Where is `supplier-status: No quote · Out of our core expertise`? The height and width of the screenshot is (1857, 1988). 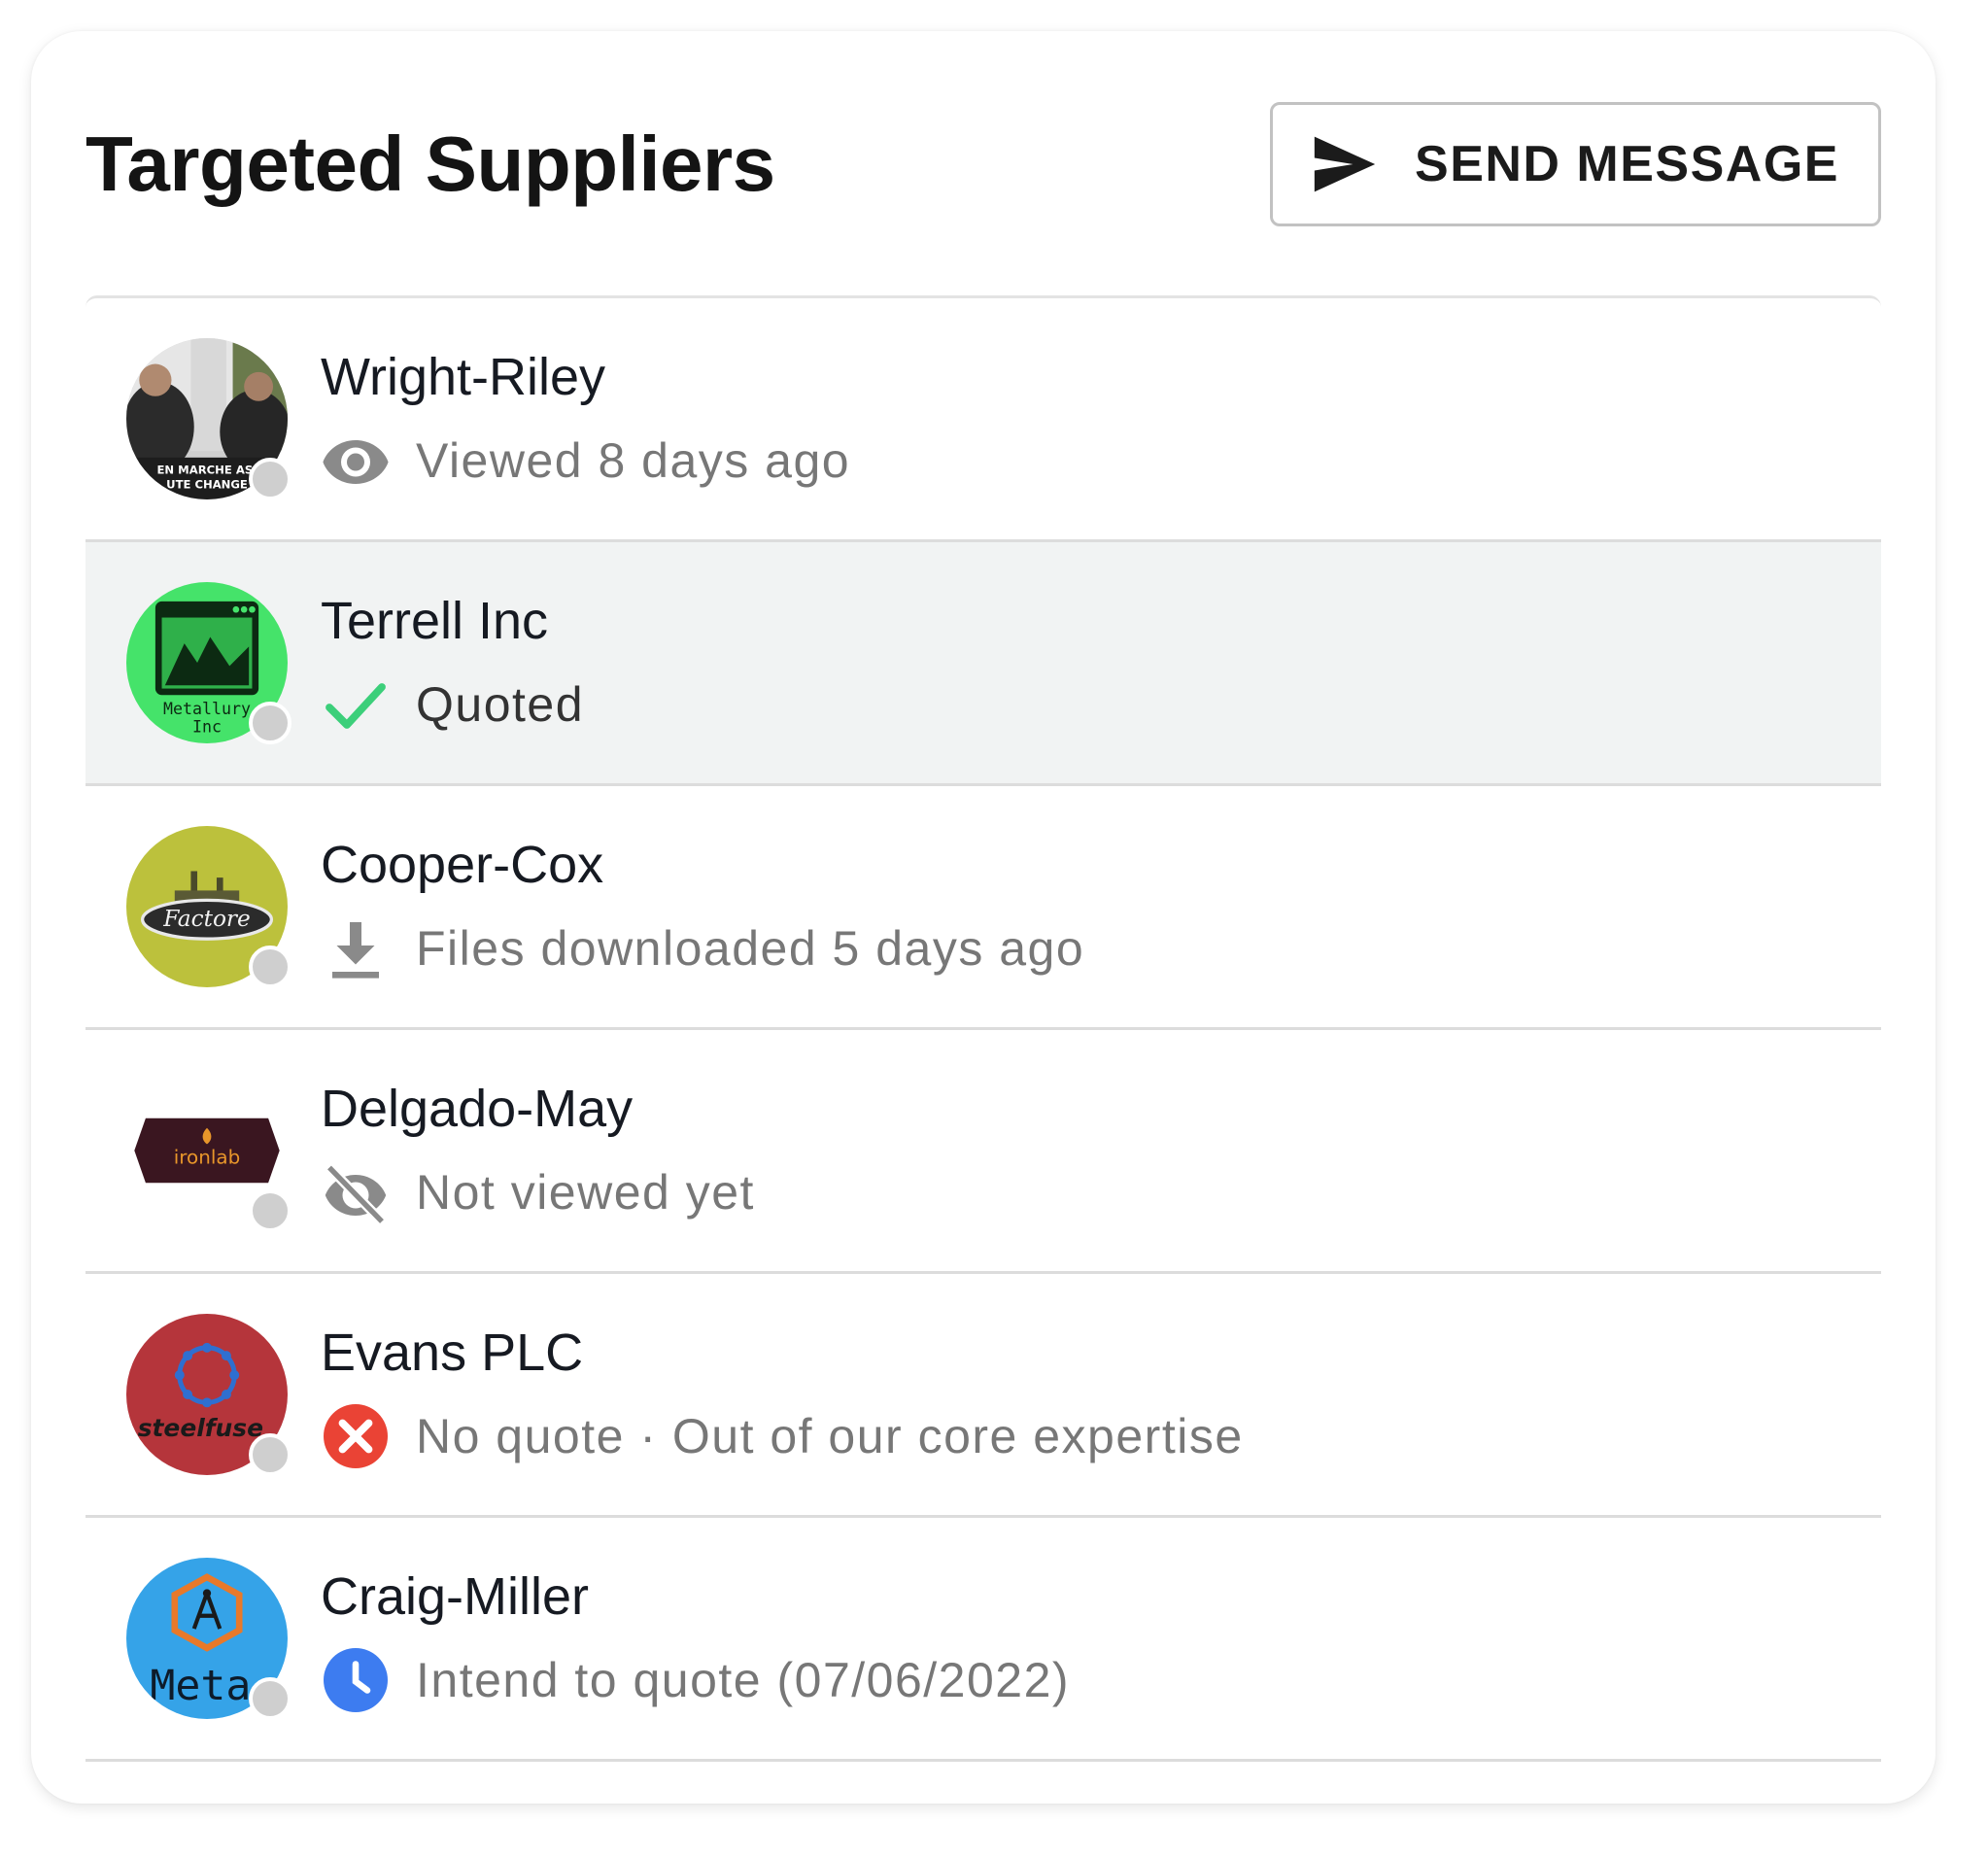
supplier-status: No quote · Out of our core expertise is located at coordinates (782, 1436).